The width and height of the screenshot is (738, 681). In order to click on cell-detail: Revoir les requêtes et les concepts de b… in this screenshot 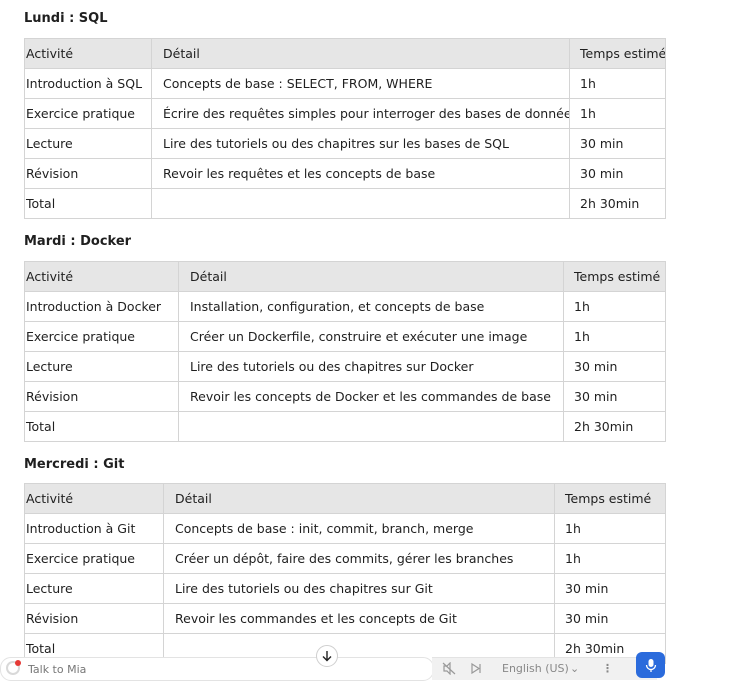, I will do `click(360, 173)`.